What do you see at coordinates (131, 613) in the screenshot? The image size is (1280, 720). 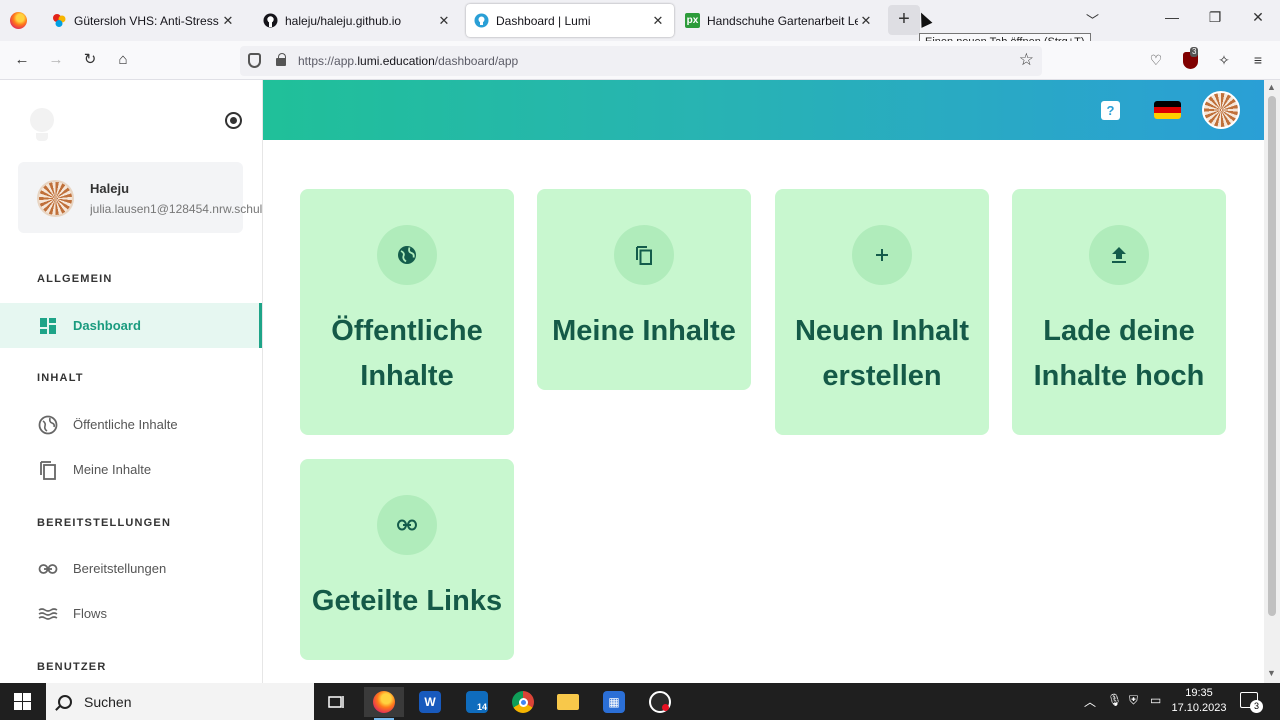 I see `sidebar-item-flows: Flows` at bounding box center [131, 613].